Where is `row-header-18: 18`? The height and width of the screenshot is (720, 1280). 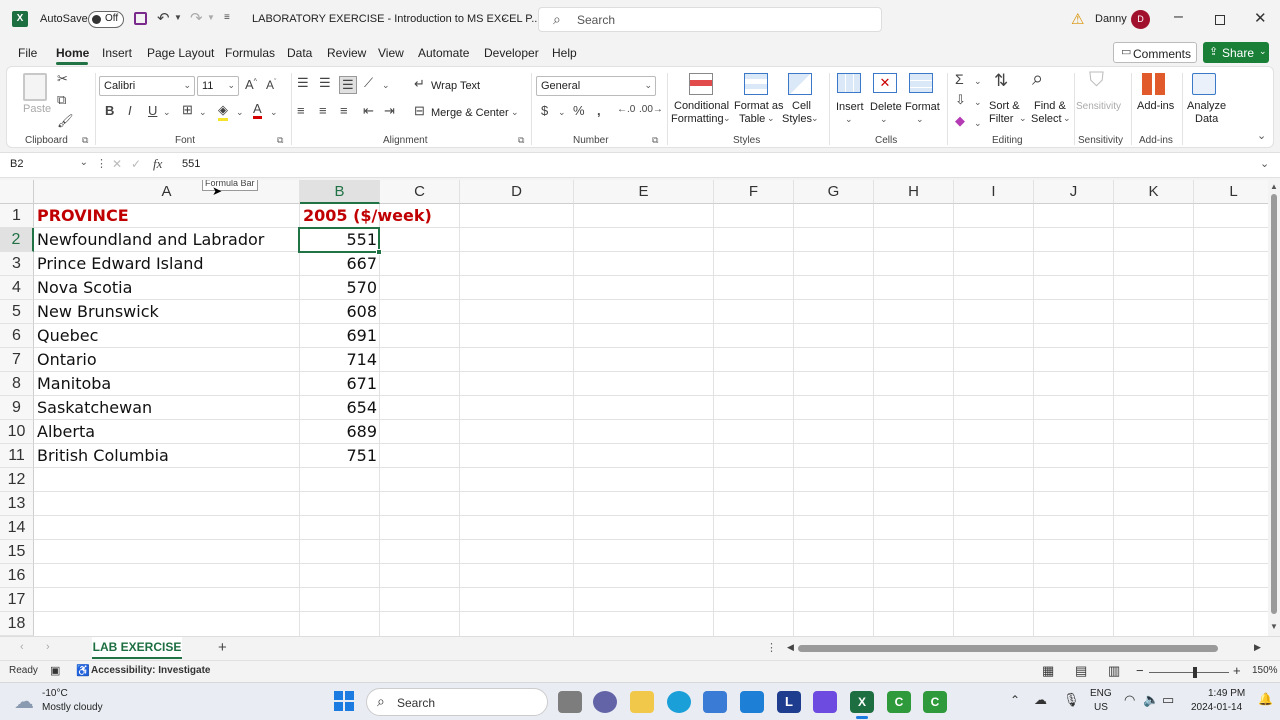
row-header-18: 18 is located at coordinates (17, 624).